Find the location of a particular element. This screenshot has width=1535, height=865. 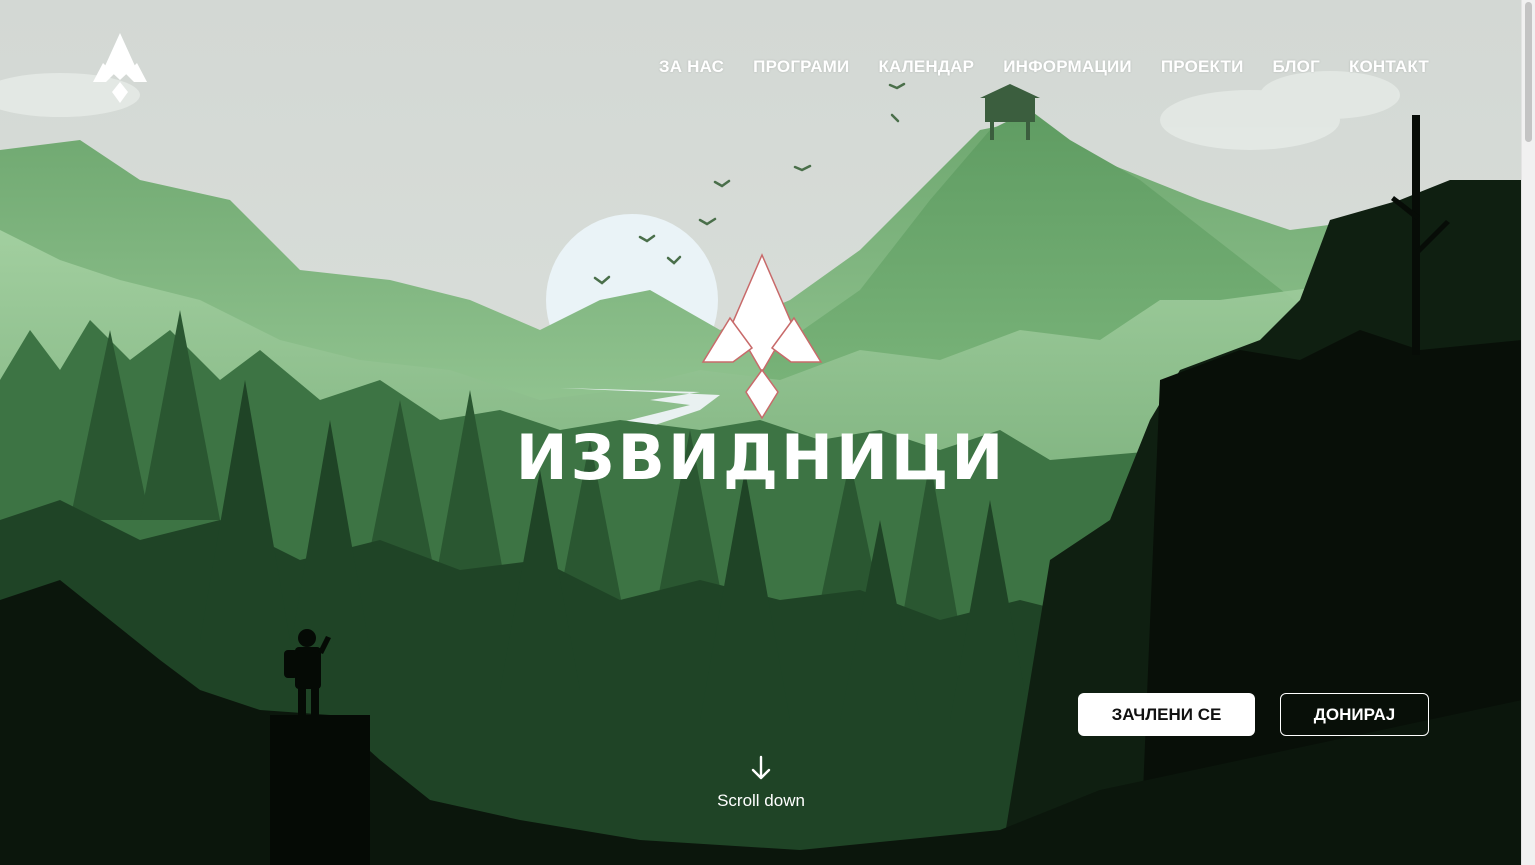

nav-item-blog: БЛОГ is located at coordinates (1296, 67).